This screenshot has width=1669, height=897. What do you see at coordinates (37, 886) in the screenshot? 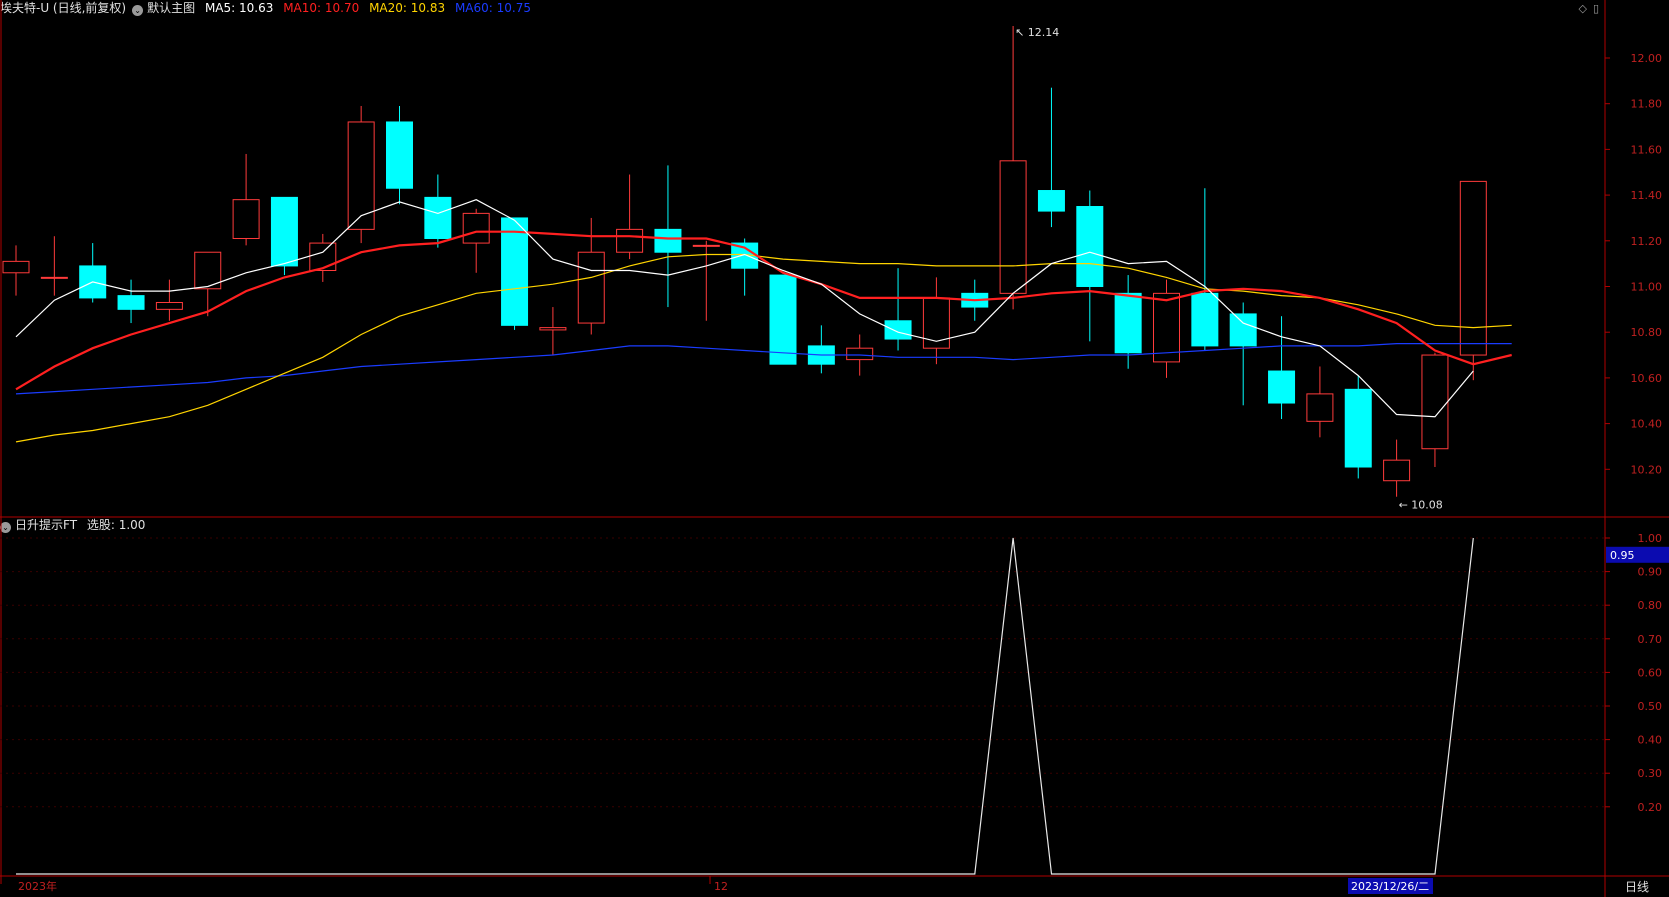
I see `x-label-year: 2023年` at bounding box center [37, 886].